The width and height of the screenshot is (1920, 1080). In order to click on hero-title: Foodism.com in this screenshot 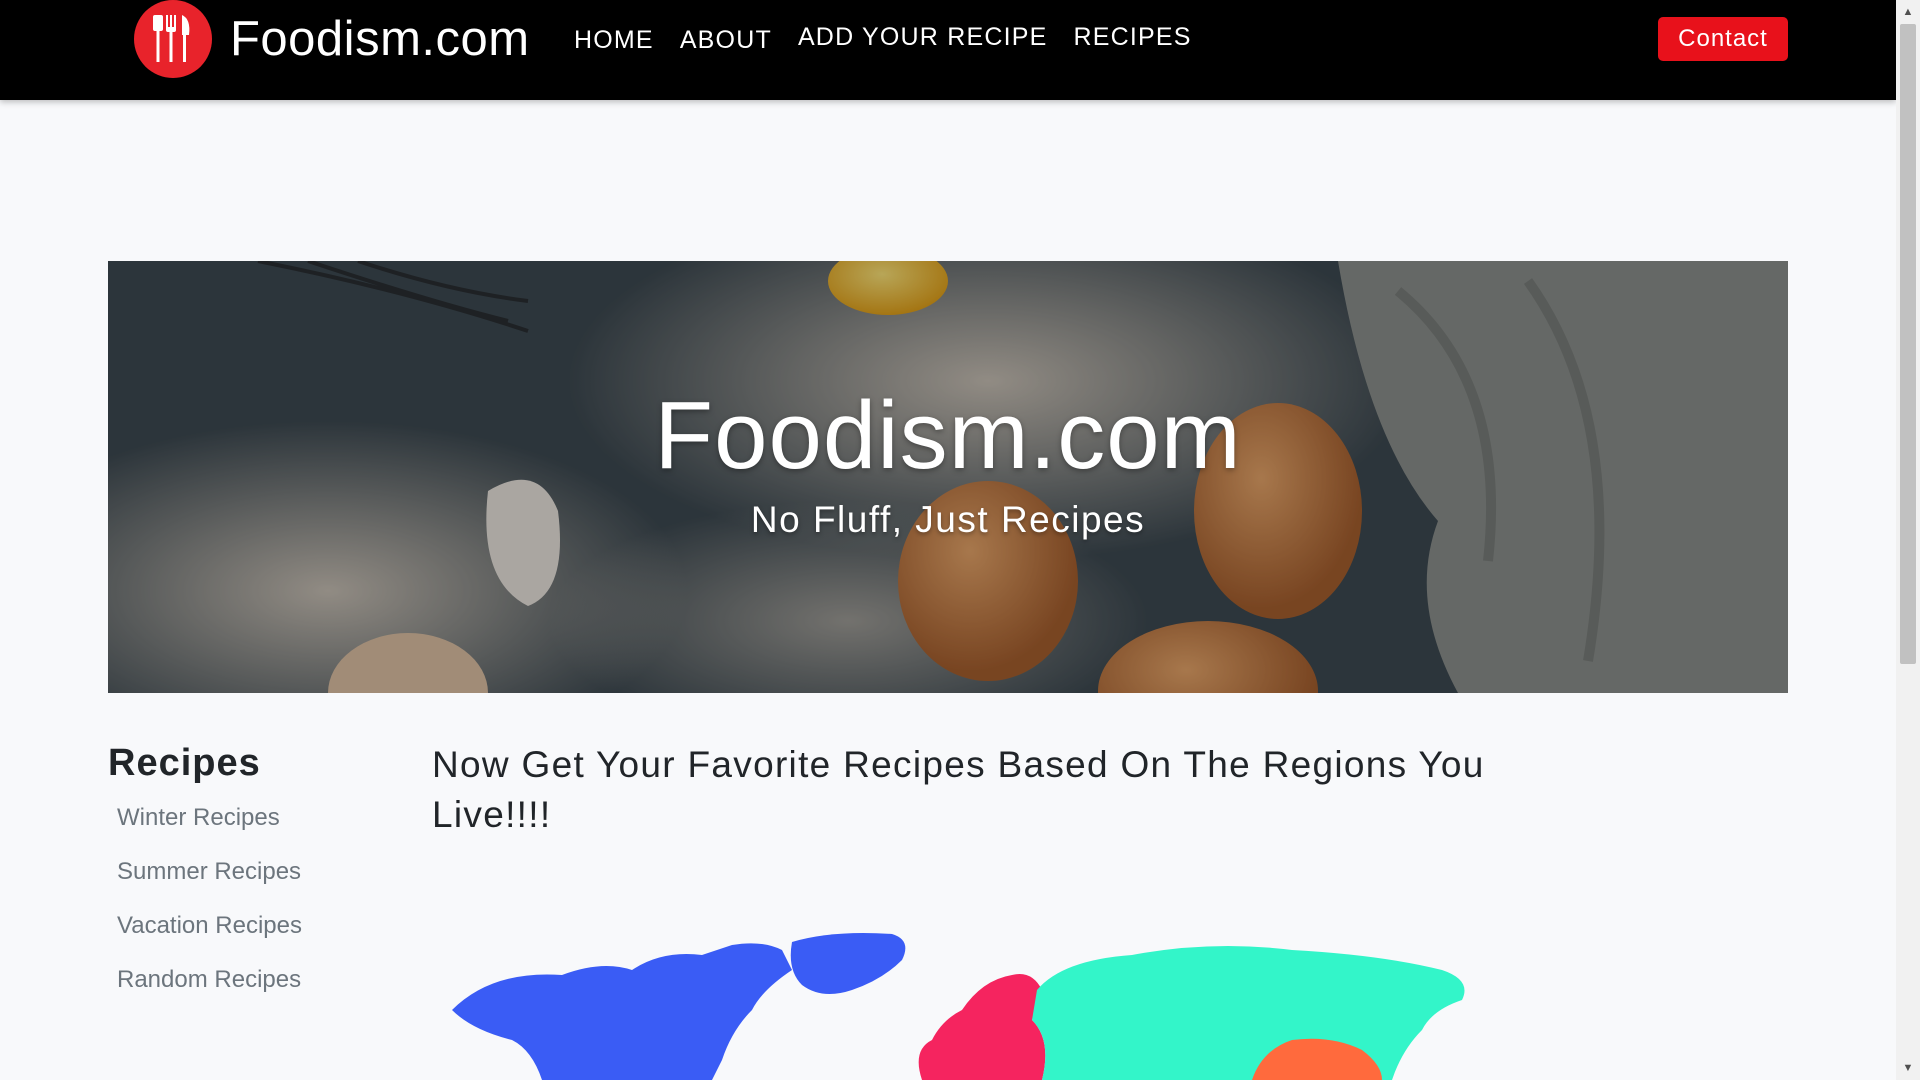, I will do `click(948, 435)`.